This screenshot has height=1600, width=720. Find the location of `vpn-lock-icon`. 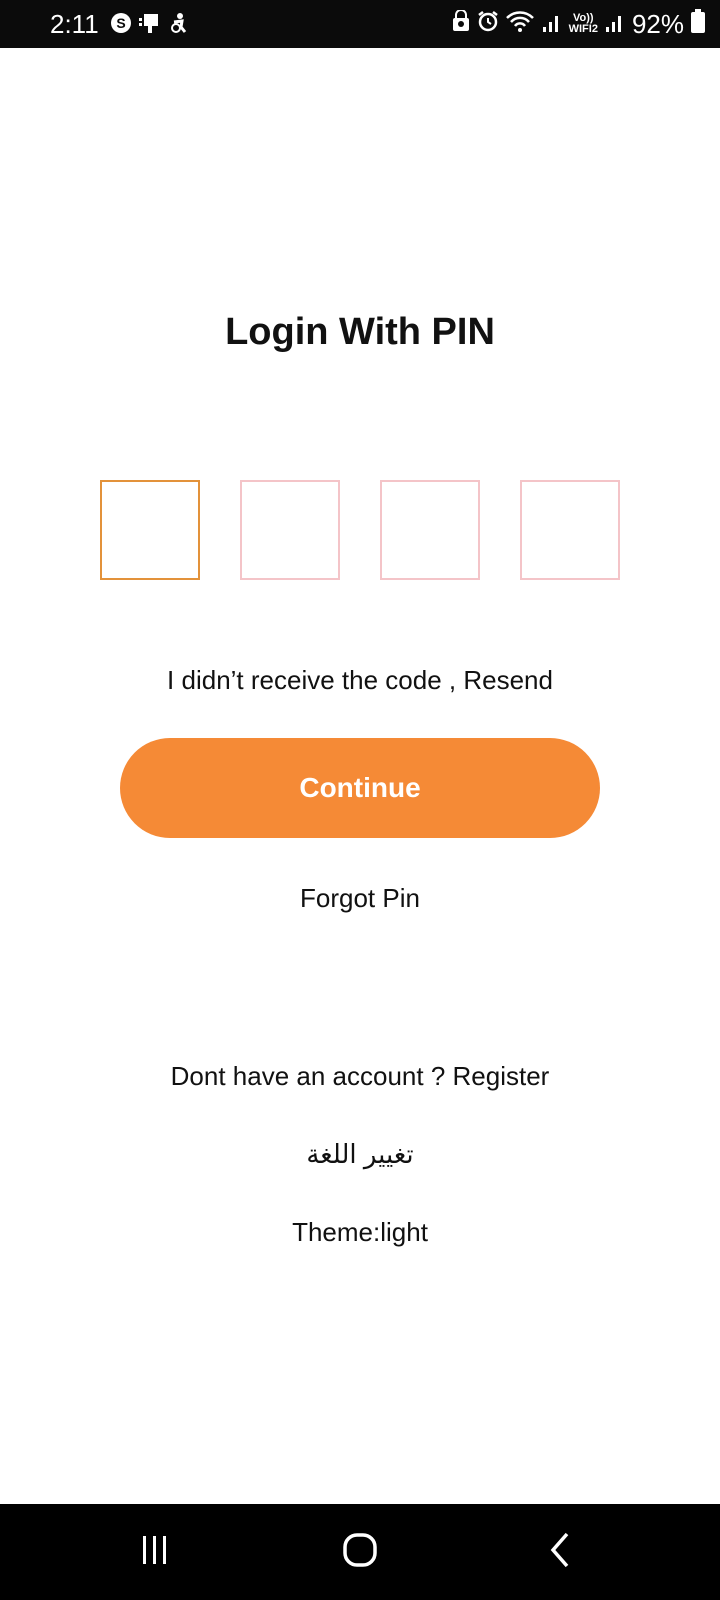

vpn-lock-icon is located at coordinates (461, 23).